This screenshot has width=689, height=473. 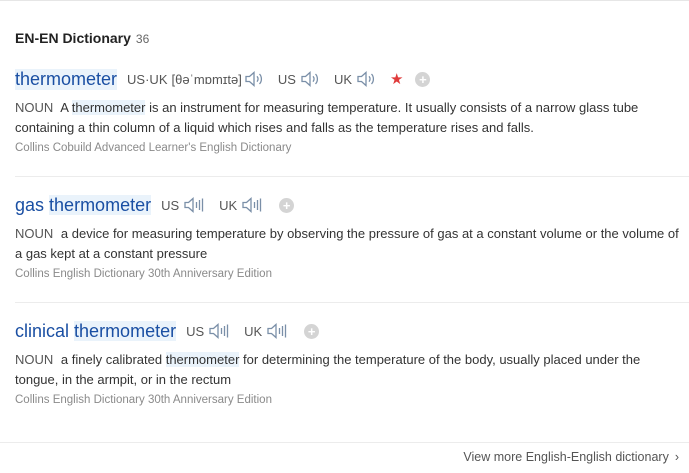 What do you see at coordinates (676, 457) in the screenshot?
I see `chevron-right-icon: ›` at bounding box center [676, 457].